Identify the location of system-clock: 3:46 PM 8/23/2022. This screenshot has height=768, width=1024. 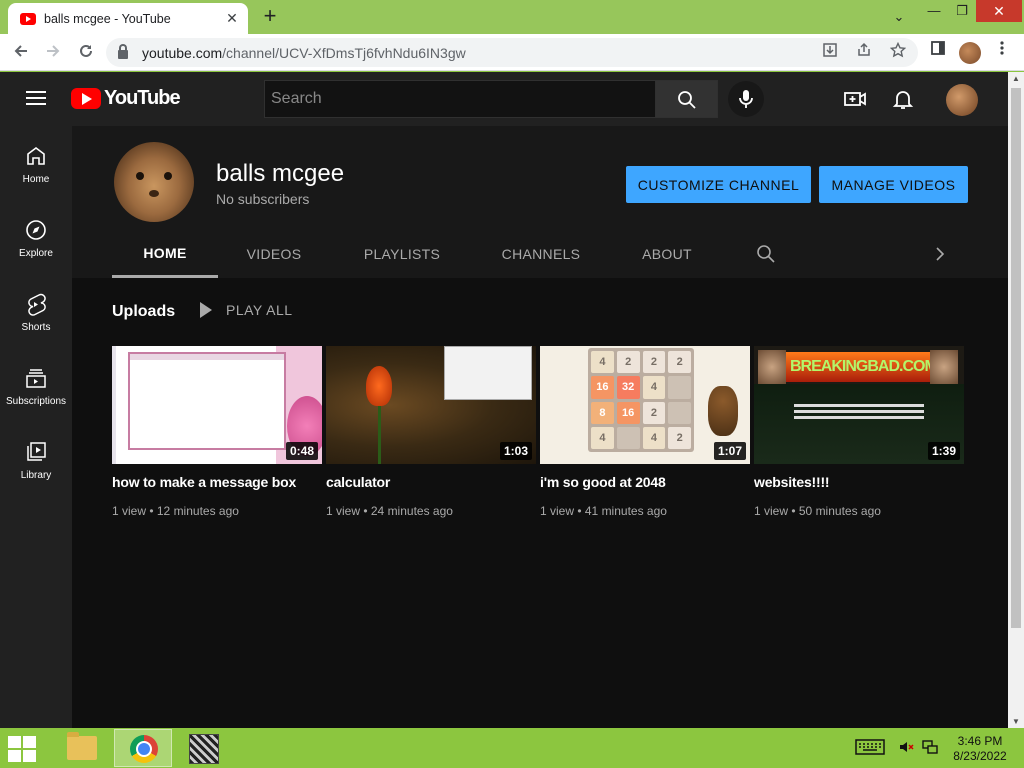
(980, 749).